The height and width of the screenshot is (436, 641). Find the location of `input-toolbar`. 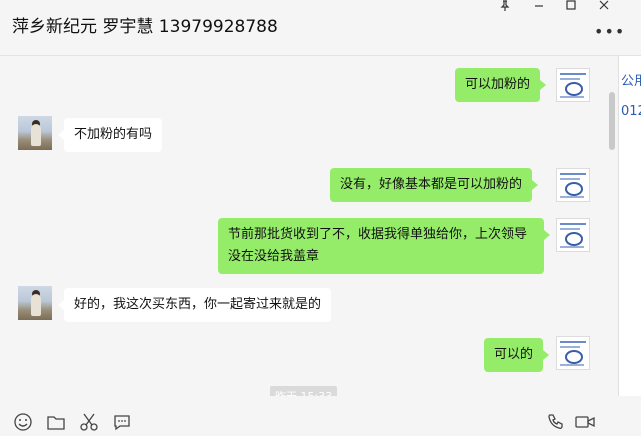

input-toolbar is located at coordinates (320, 418).